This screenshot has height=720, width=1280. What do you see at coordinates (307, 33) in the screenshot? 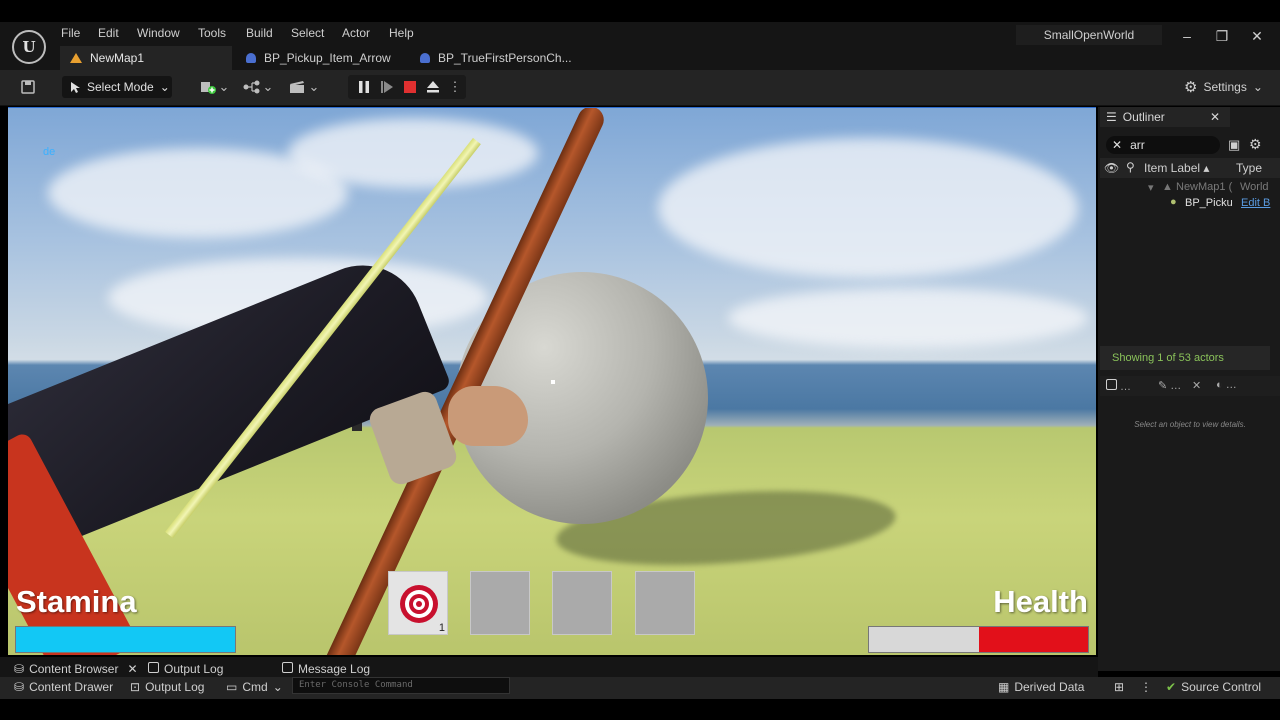
I see `menu-select: Select` at bounding box center [307, 33].